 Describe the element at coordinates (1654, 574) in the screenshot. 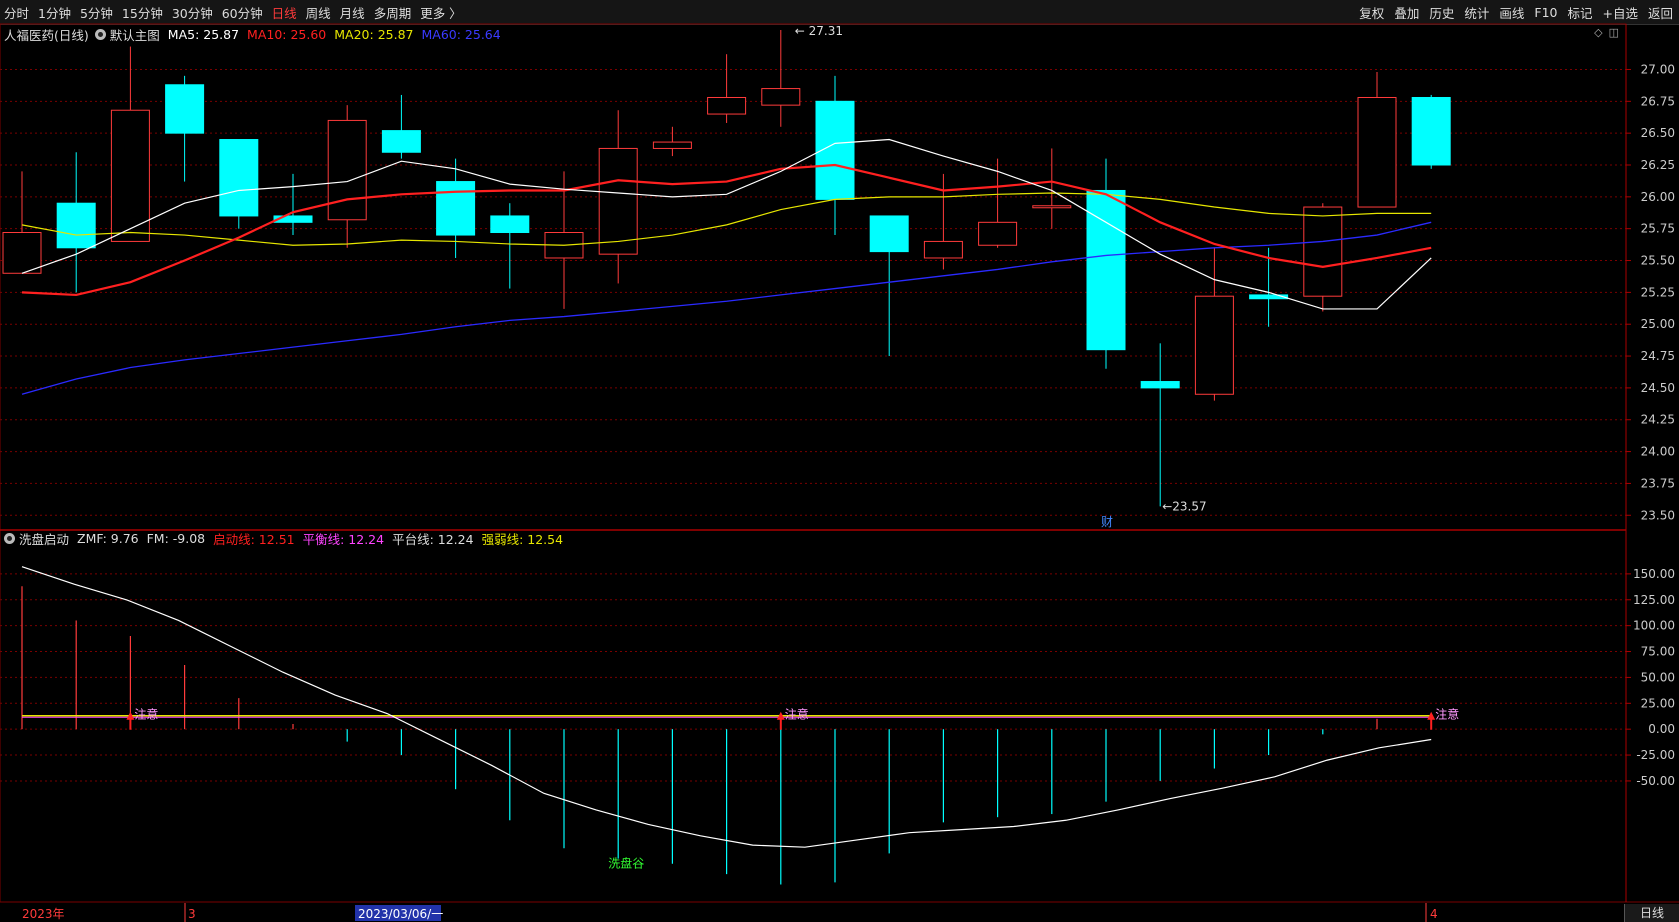

I see `y-tick-label: 150.00` at that location.